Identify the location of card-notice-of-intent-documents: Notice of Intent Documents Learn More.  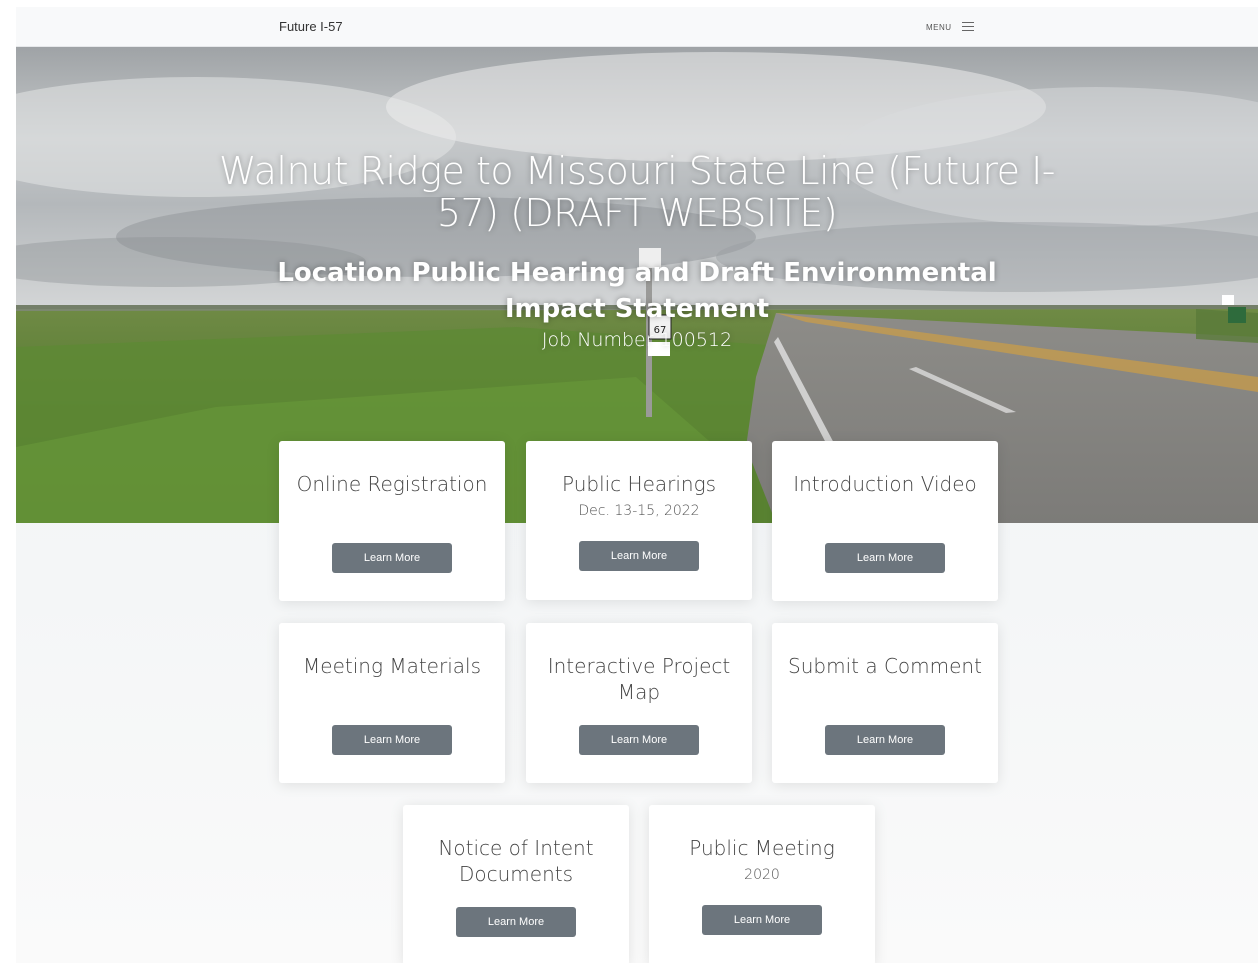
(516, 884).